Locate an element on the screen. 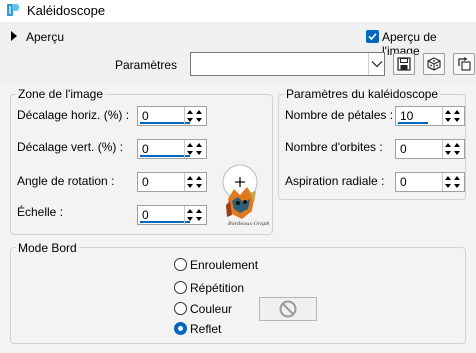 The height and width of the screenshot is (353, 476). h-offset-label: Décalage horiz. (%) : is located at coordinates (73, 115).